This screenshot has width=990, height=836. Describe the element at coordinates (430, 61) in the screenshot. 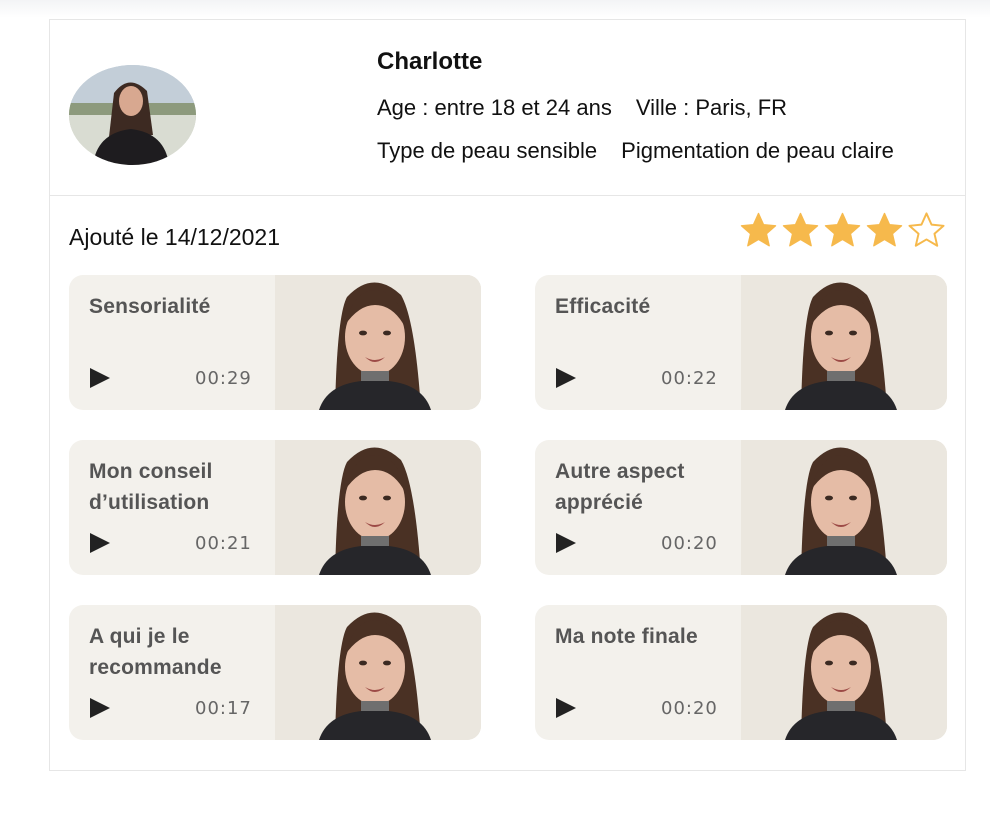

I see `reviewer-name: Charlotte` at that location.